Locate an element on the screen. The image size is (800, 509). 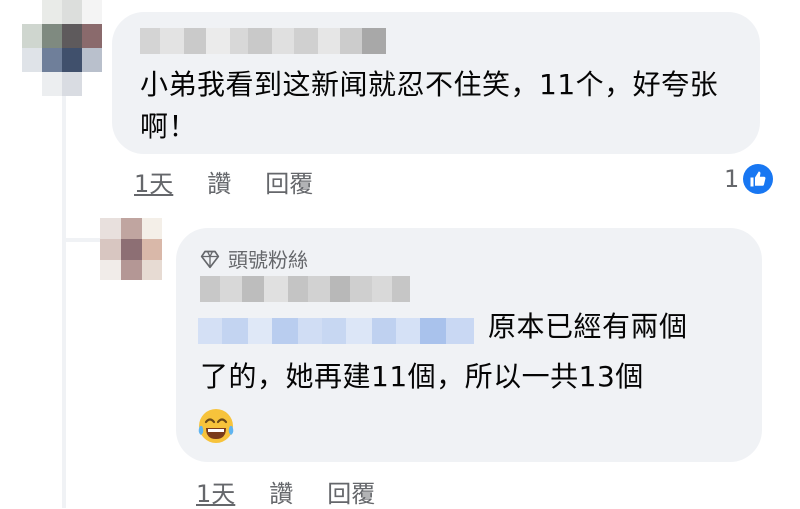
comment-actions: 1天 讚 回覆 is located at coordinates (240, 181).